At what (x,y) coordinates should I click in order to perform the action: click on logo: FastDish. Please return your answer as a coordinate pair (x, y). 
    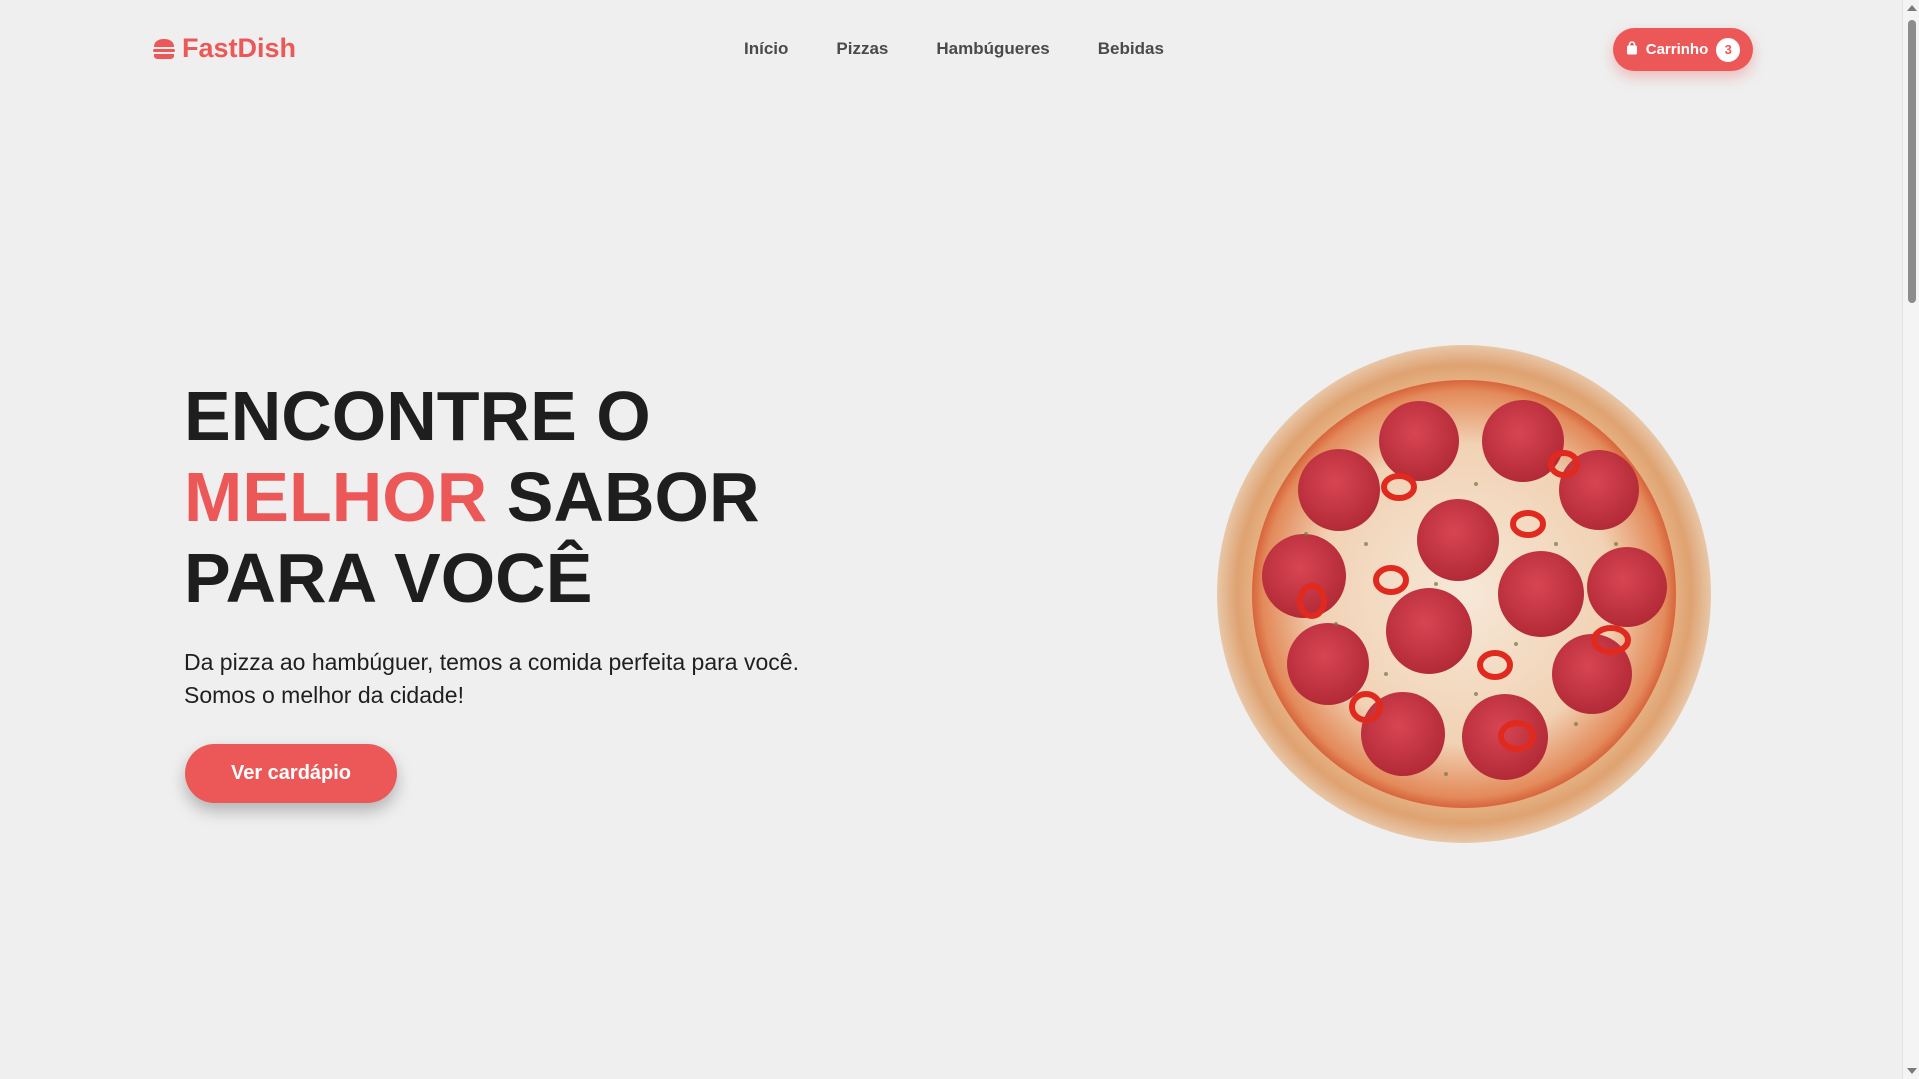
    Looking at the image, I should click on (224, 48).